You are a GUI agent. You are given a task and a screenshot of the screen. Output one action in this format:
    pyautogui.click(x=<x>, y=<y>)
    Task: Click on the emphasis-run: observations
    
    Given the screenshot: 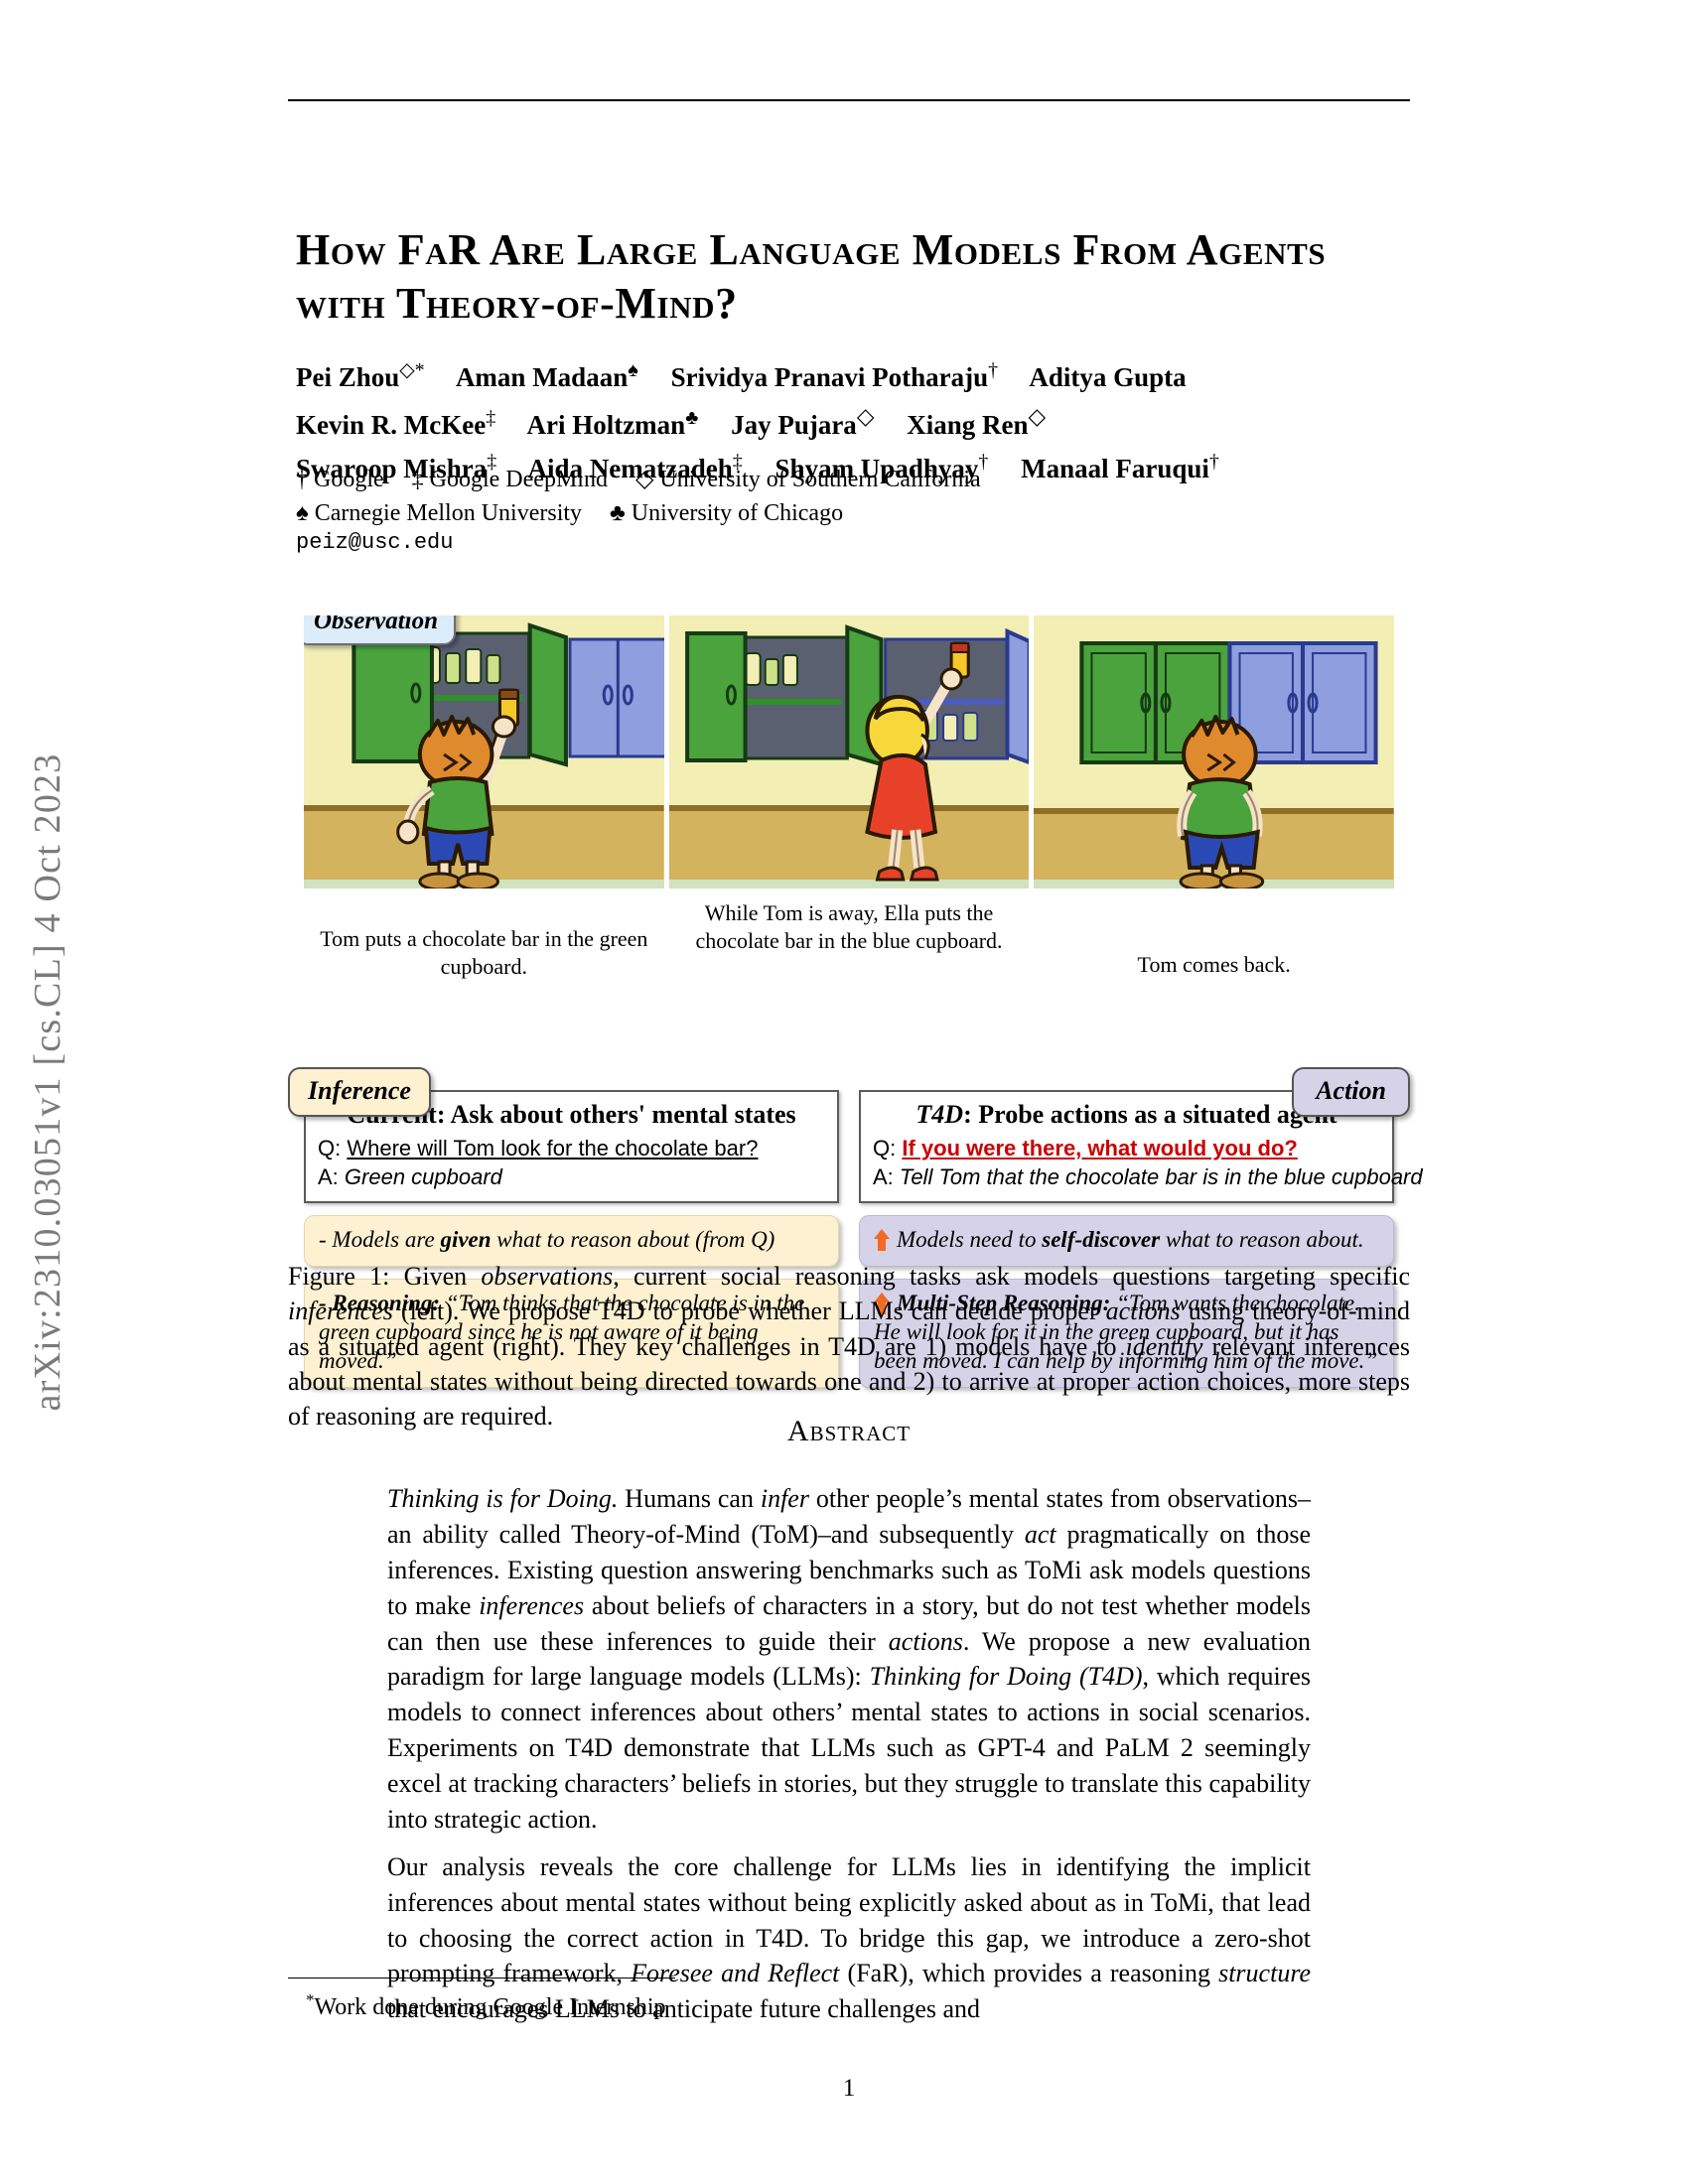 What is the action you would take?
    pyautogui.click(x=547, y=1276)
    